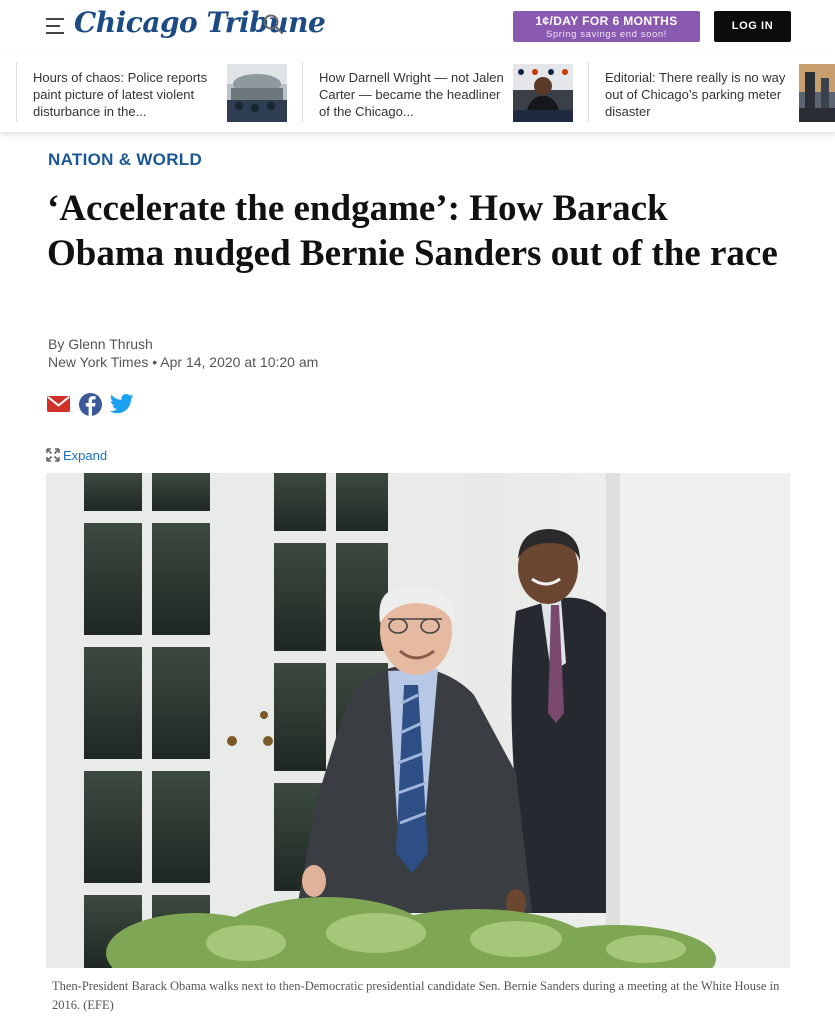  I want to click on byline: By Glenn Thrush, so click(100, 344).